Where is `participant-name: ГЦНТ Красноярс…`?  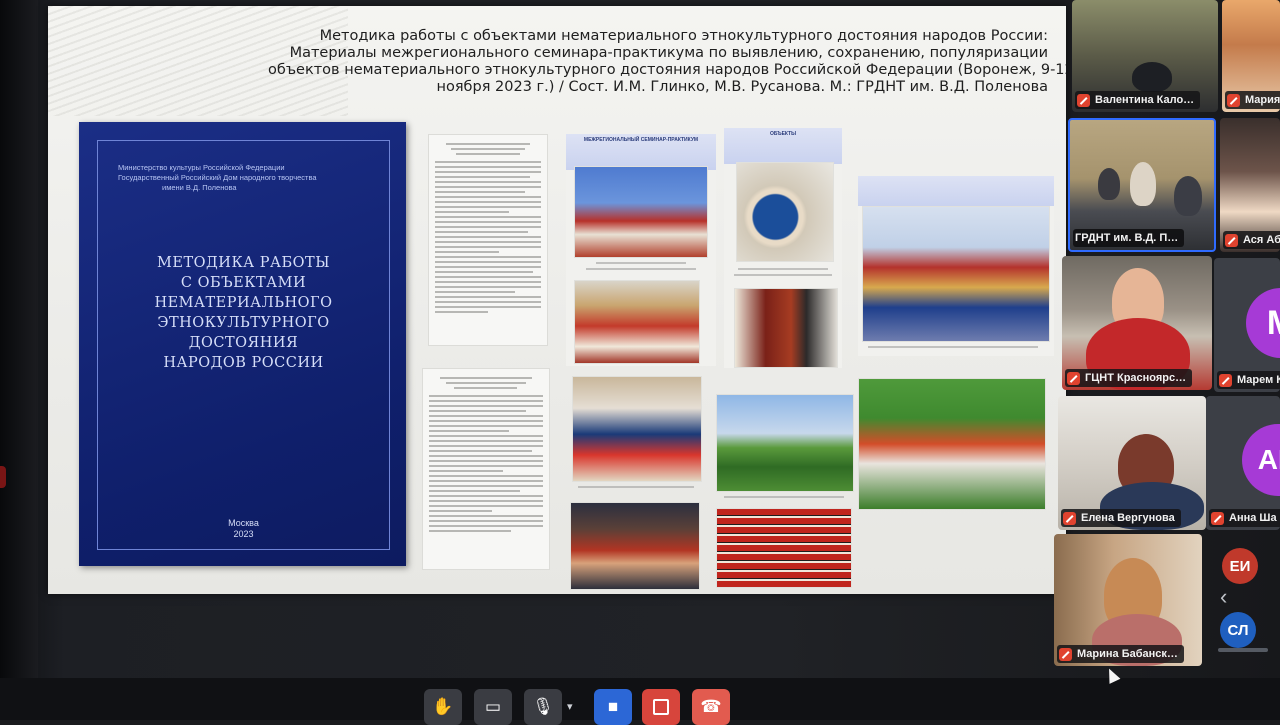
participant-name: ГЦНТ Красноярс… is located at coordinates (1129, 378).